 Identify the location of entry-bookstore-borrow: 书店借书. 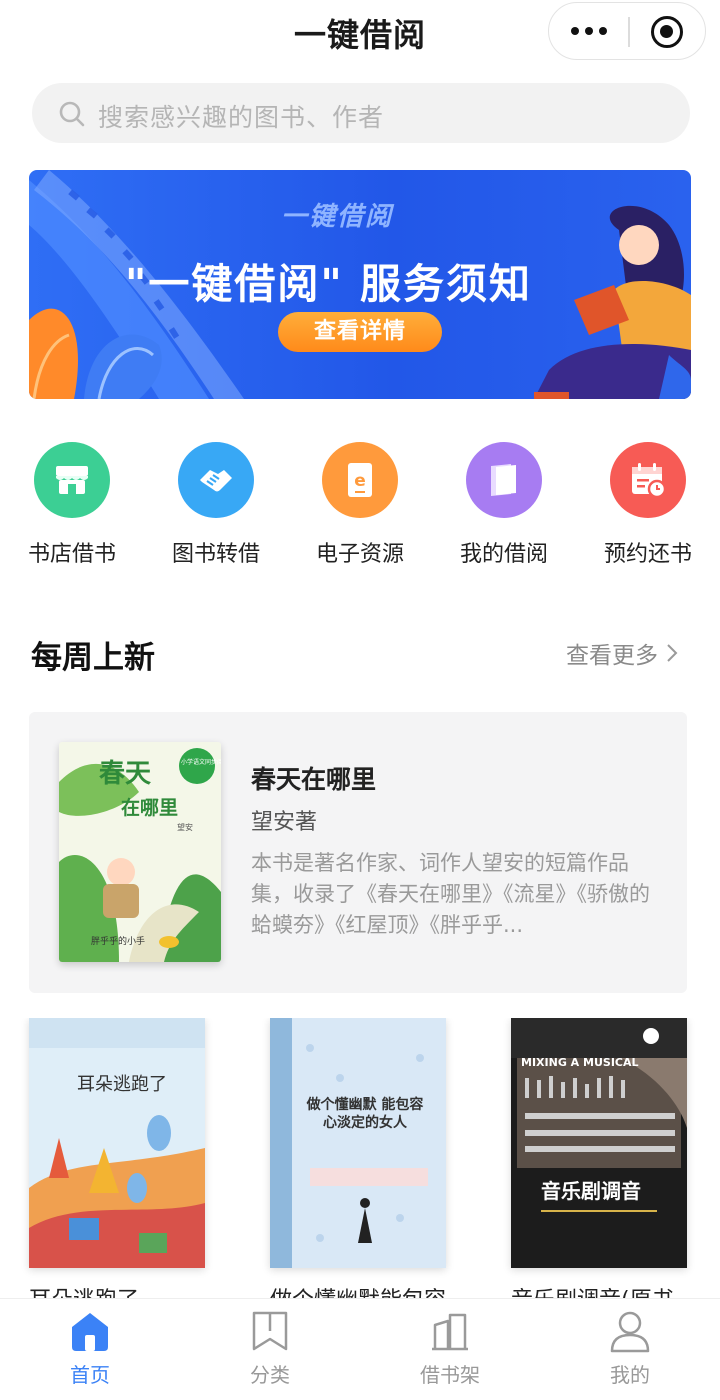
(72, 505).